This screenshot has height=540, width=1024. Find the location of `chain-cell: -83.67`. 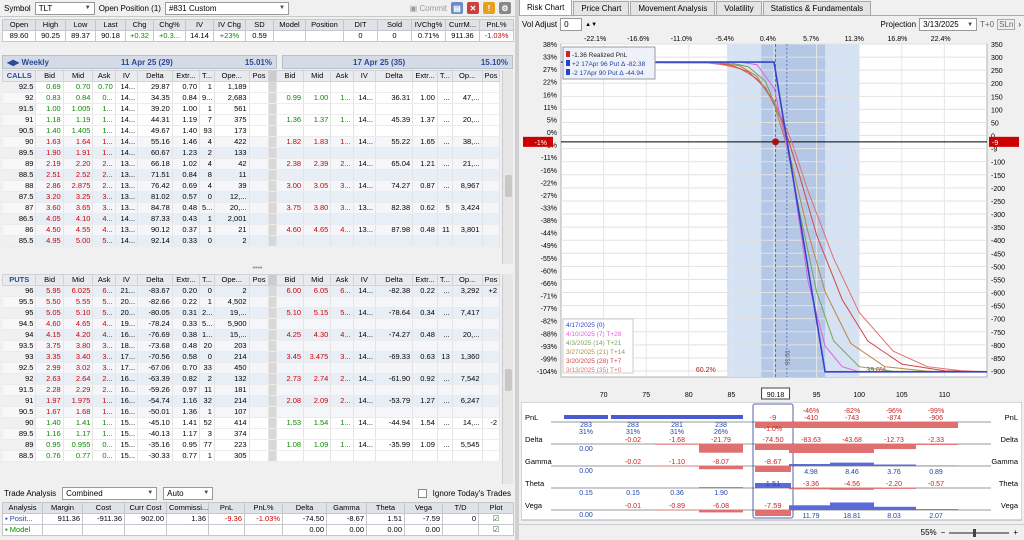

chain-cell: -83.67 is located at coordinates (155, 291).